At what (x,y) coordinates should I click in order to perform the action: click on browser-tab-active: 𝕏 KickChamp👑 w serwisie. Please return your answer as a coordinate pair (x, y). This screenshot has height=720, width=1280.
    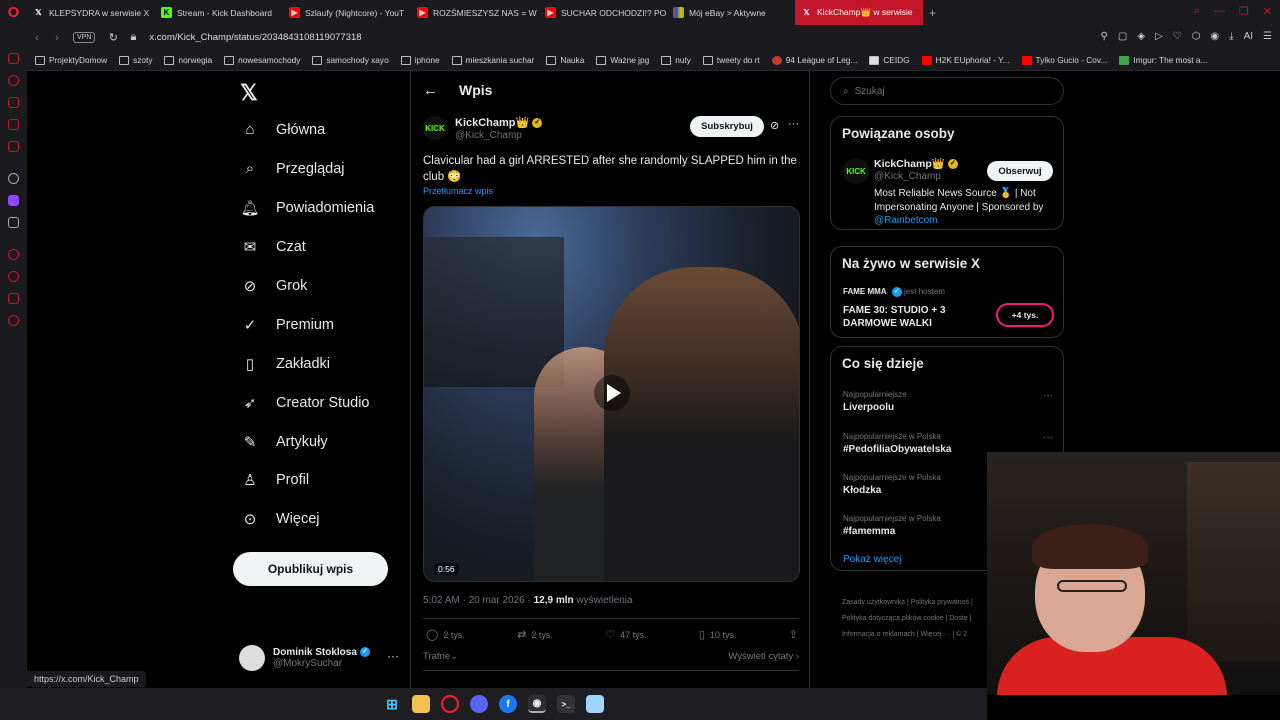
    Looking at the image, I should click on (859, 12).